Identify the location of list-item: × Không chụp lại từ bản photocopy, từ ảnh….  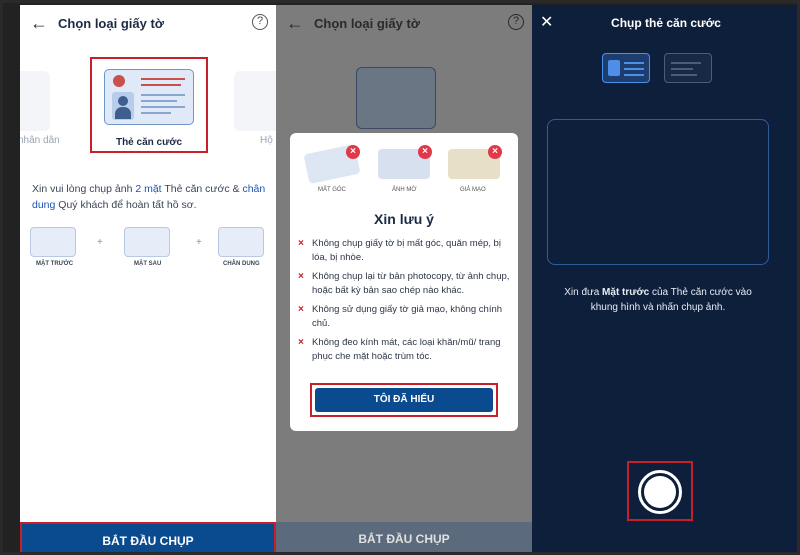
(404, 283).